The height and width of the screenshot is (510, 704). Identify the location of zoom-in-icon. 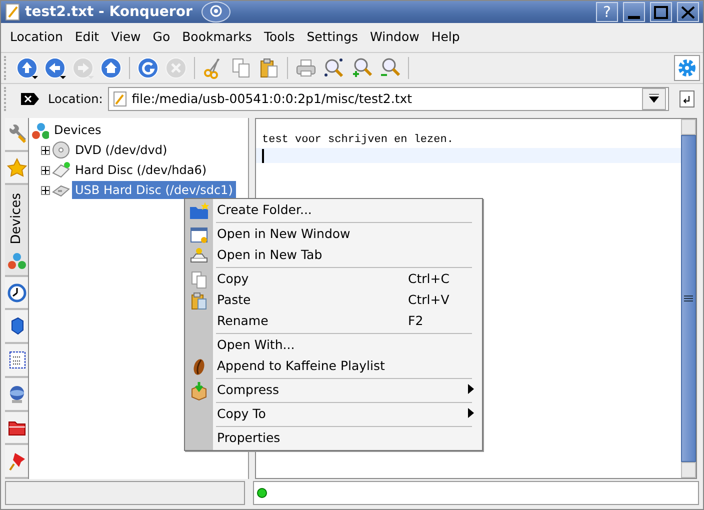
(362, 68).